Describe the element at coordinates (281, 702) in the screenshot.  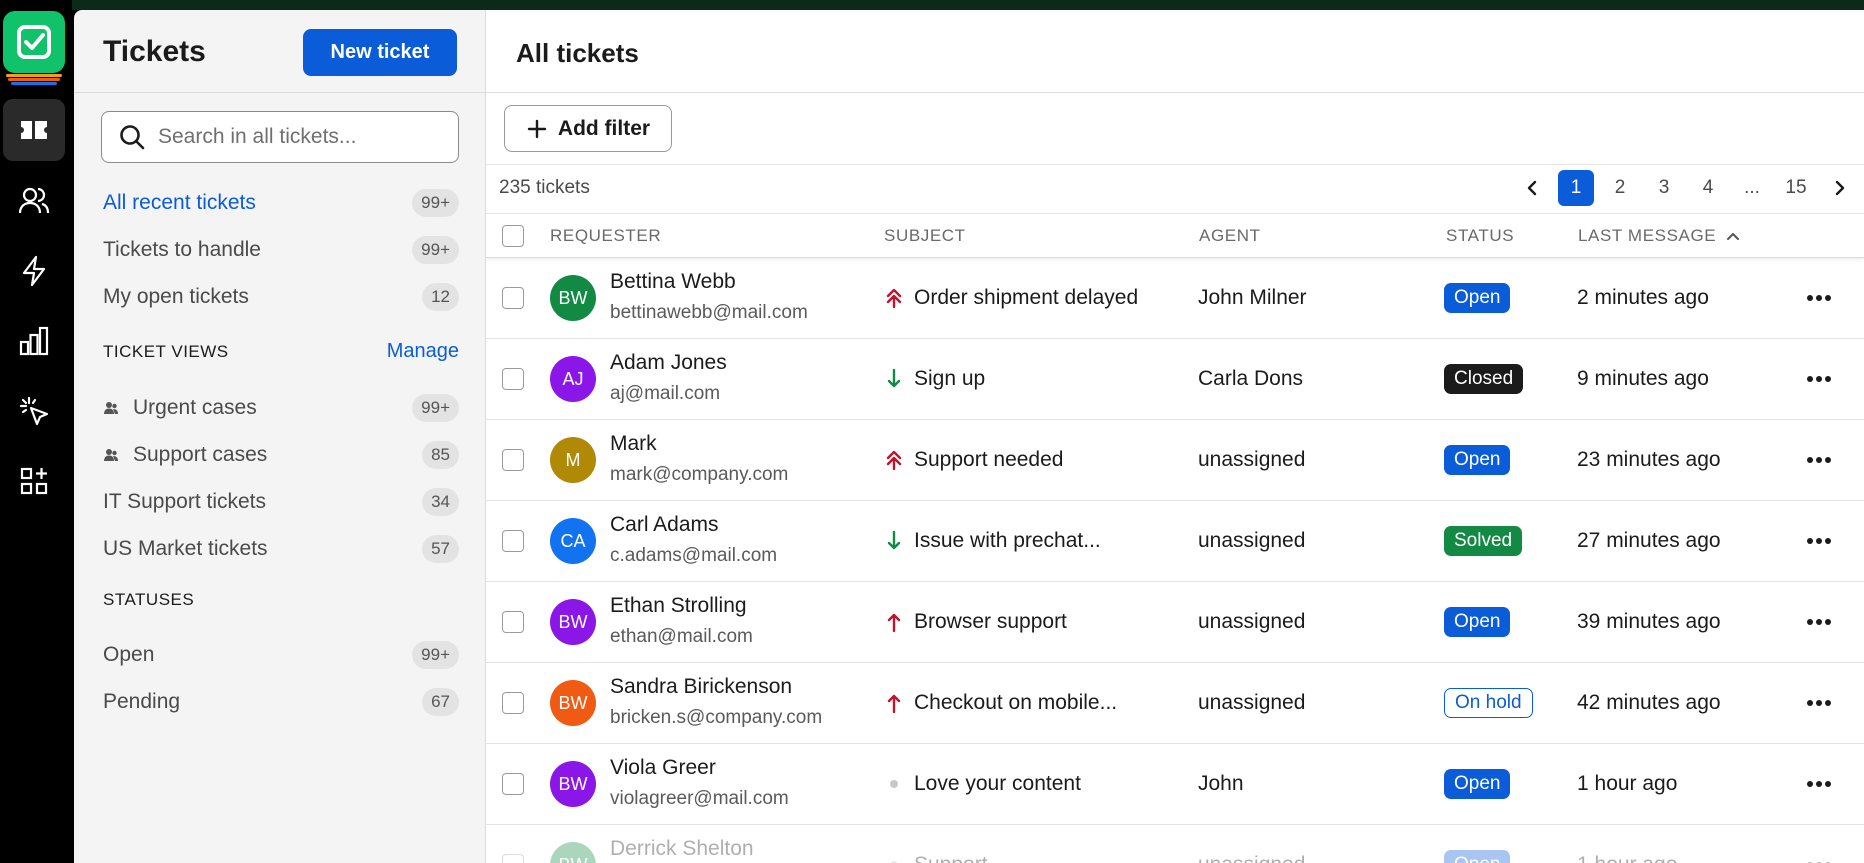
I see `status-pending-filter: Pending 67` at that location.